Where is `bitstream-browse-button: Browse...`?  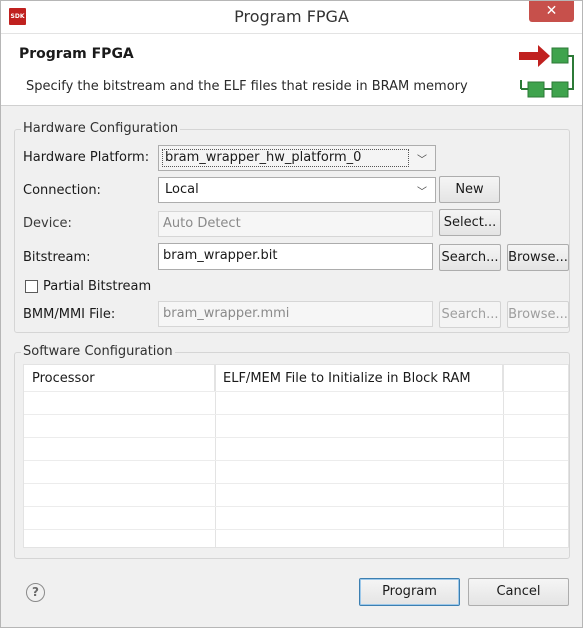
bitstream-browse-button: Browse... is located at coordinates (538, 257).